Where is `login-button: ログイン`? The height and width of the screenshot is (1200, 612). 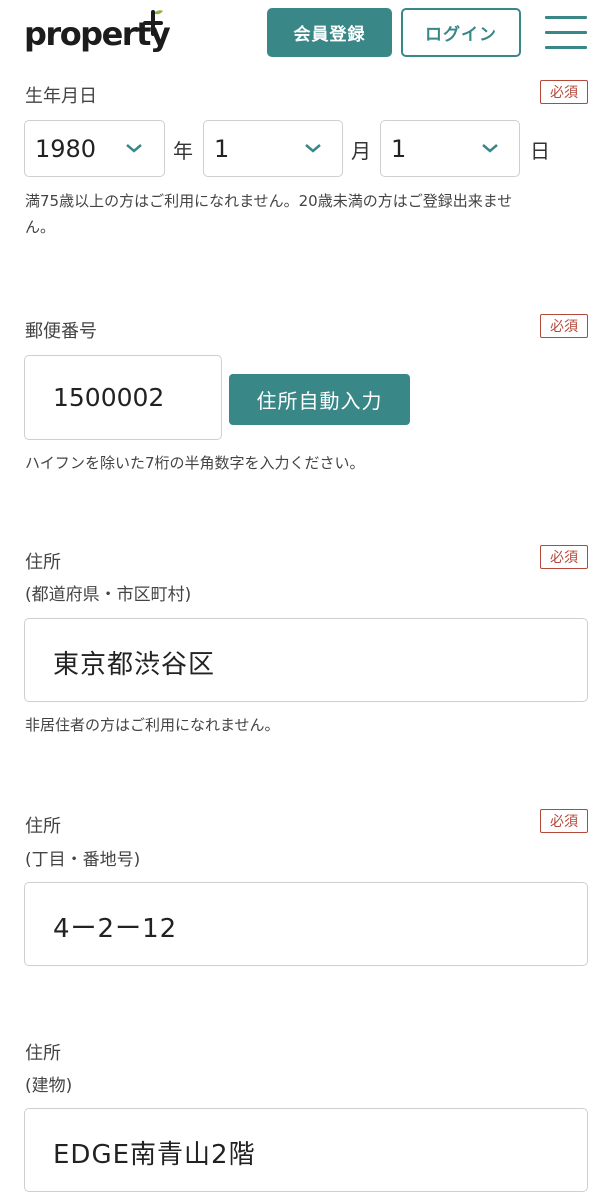
login-button: ログイン is located at coordinates (461, 32).